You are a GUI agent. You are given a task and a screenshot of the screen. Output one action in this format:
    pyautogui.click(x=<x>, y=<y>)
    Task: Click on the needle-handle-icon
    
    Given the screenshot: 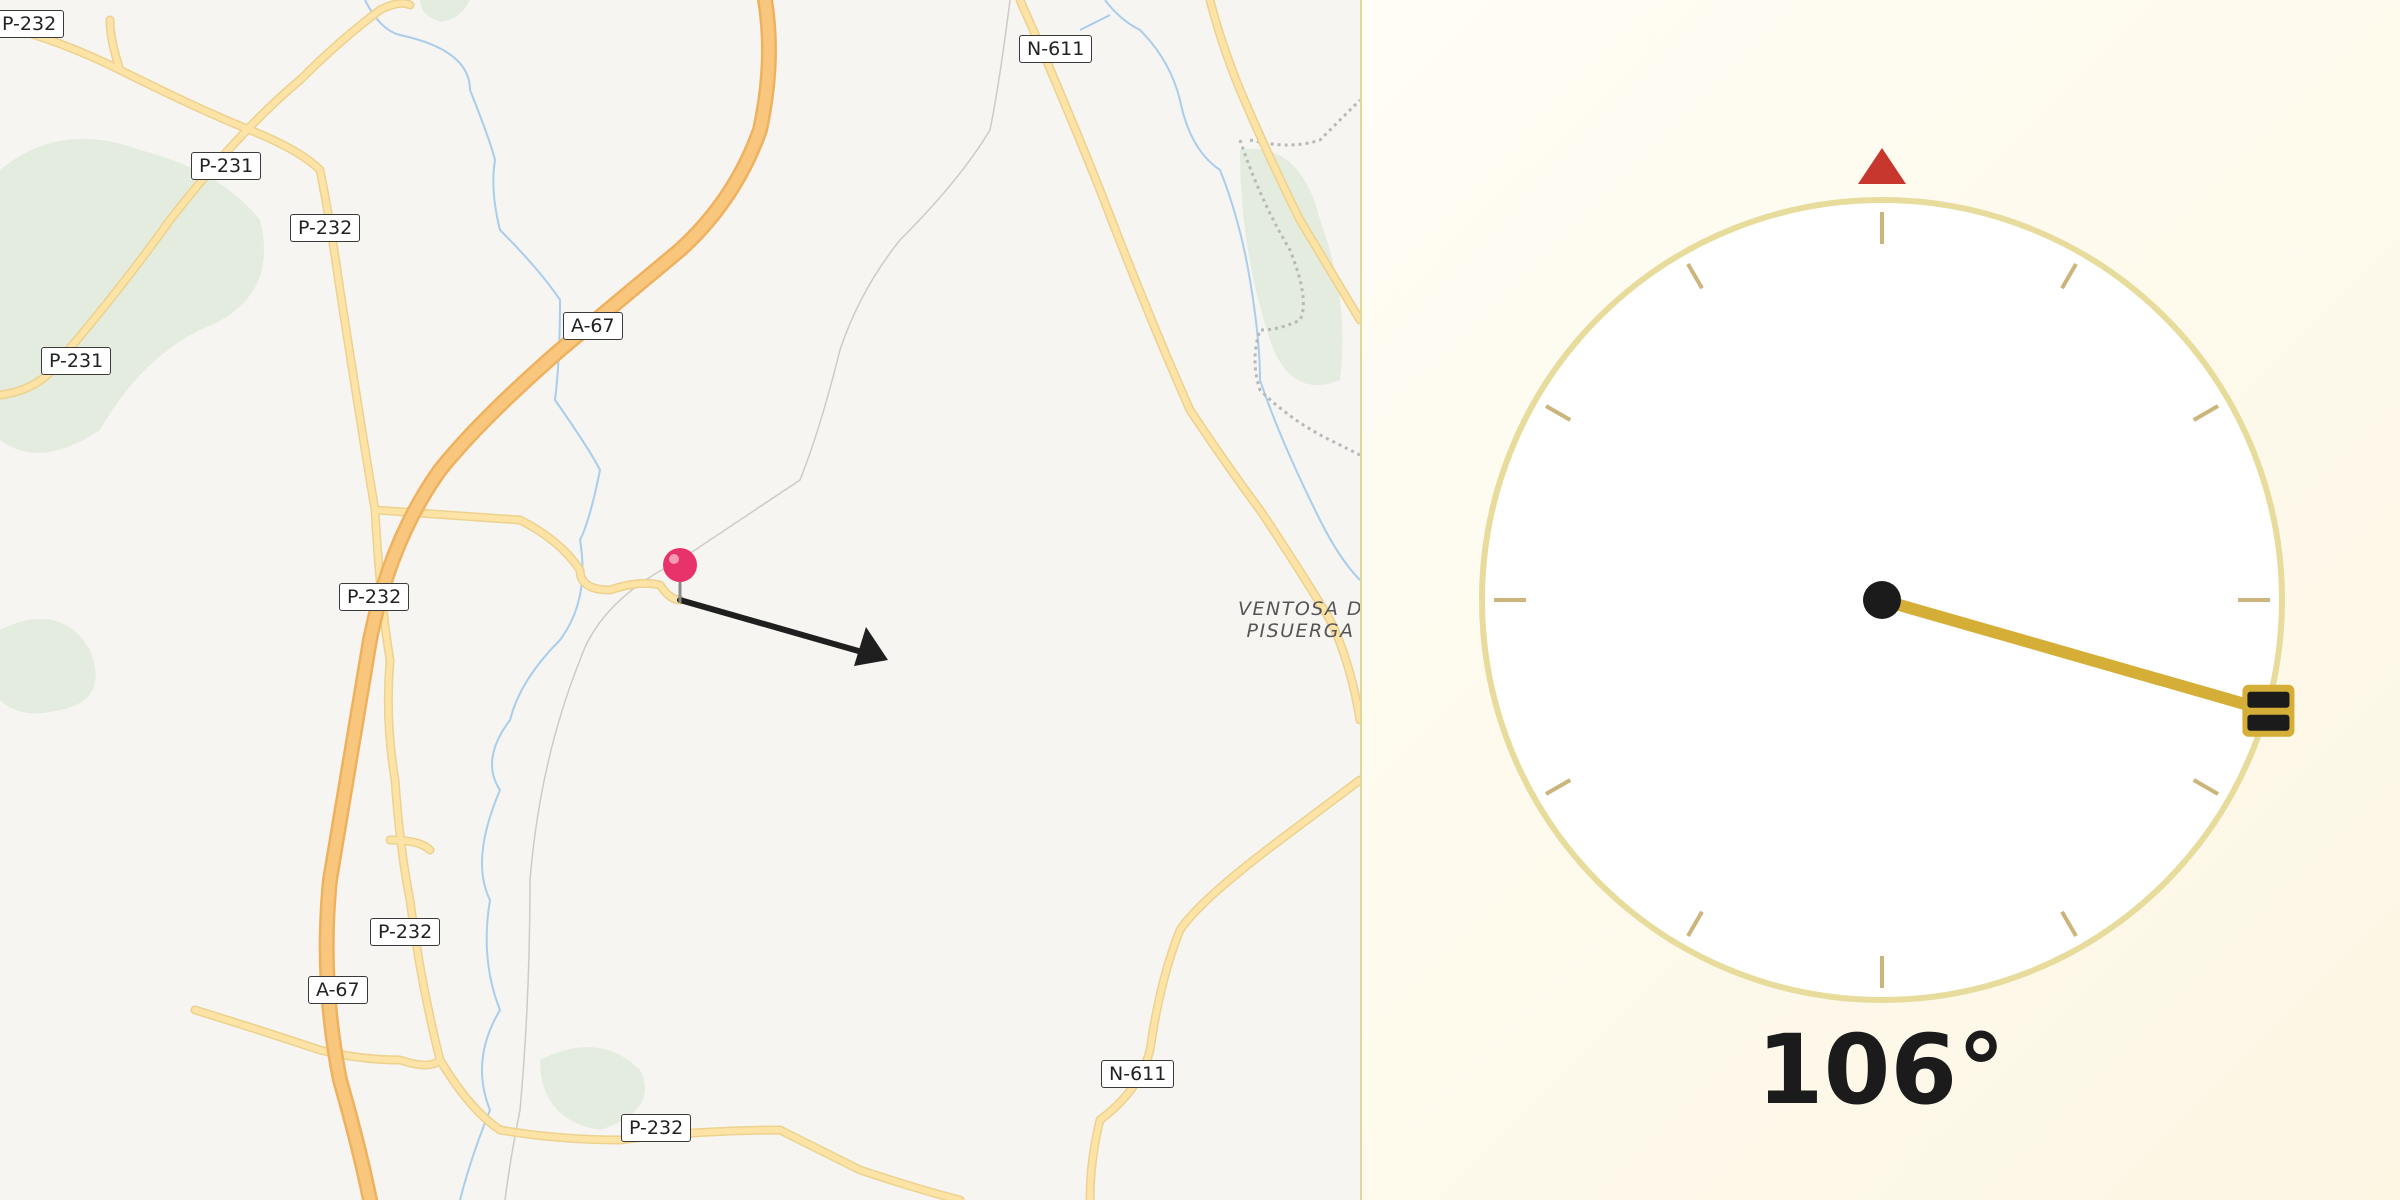 What is the action you would take?
    pyautogui.click(x=2268, y=710)
    